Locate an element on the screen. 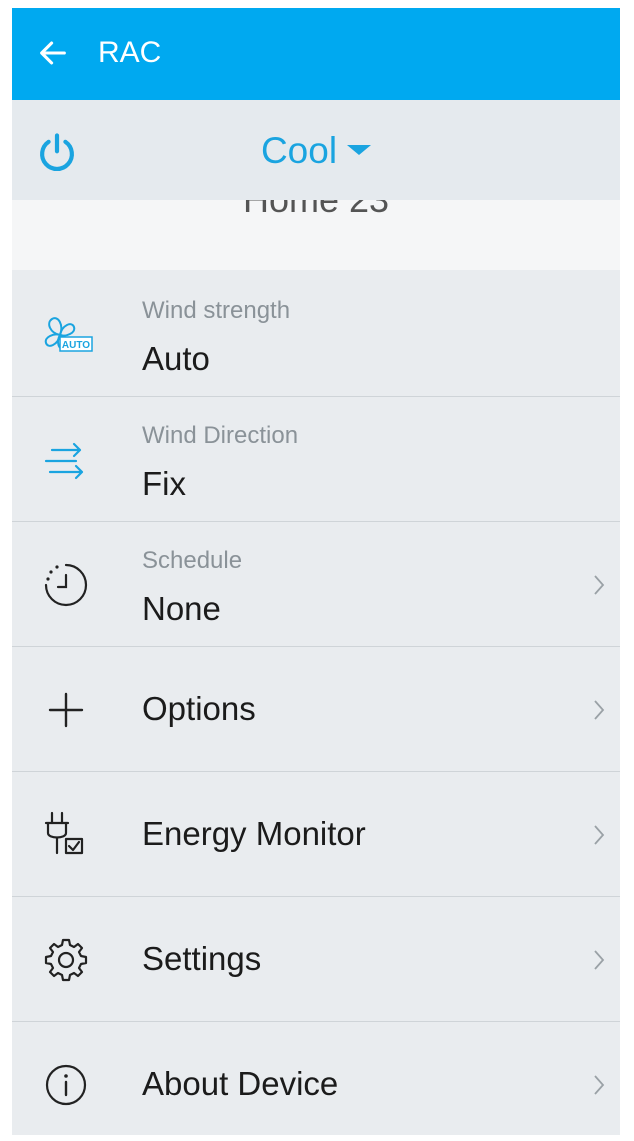 The height and width of the screenshot is (1141, 634). wind-strength-value: Auto is located at coordinates (176, 358).